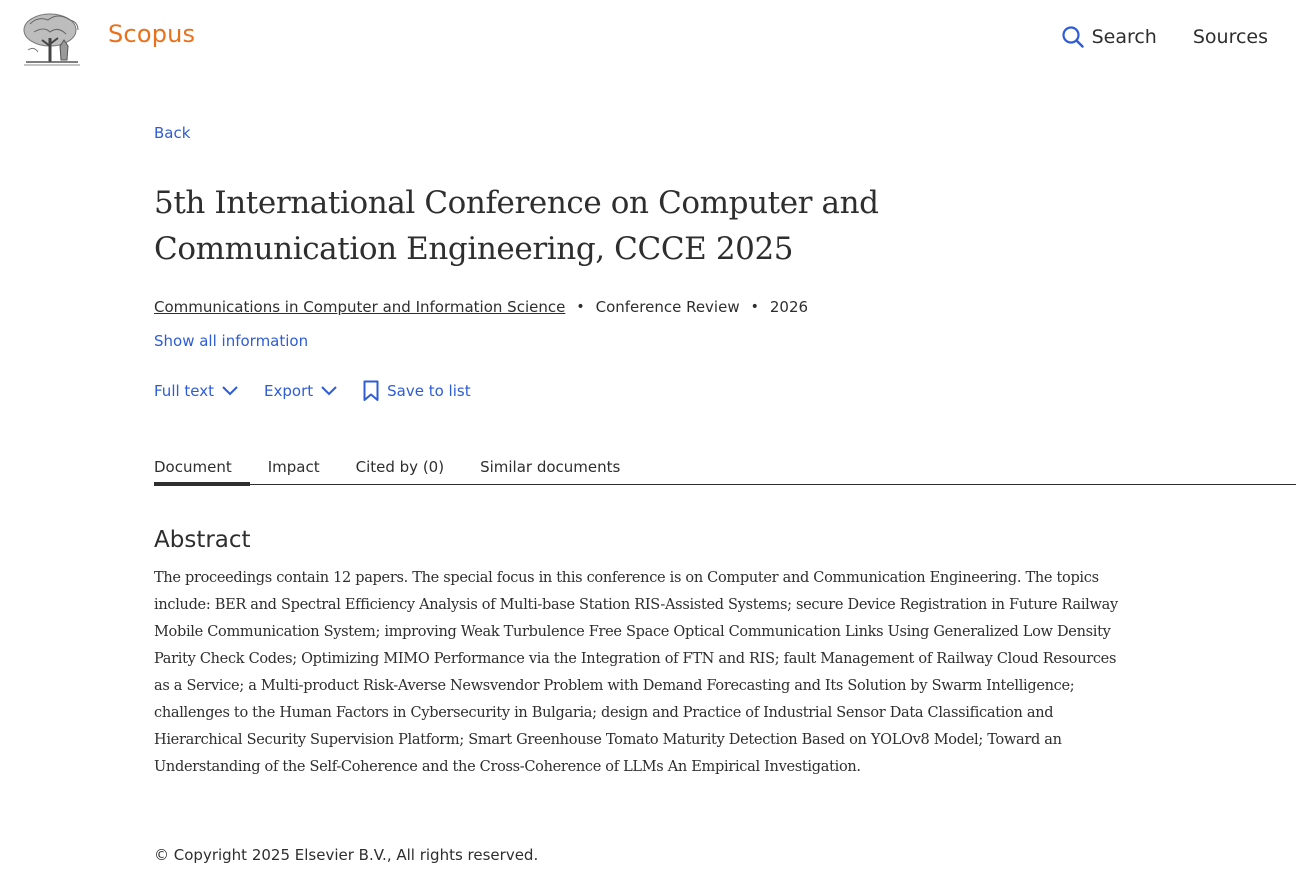 The width and height of the screenshot is (1296, 888). I want to click on tab-impact: Impact, so click(303, 471).